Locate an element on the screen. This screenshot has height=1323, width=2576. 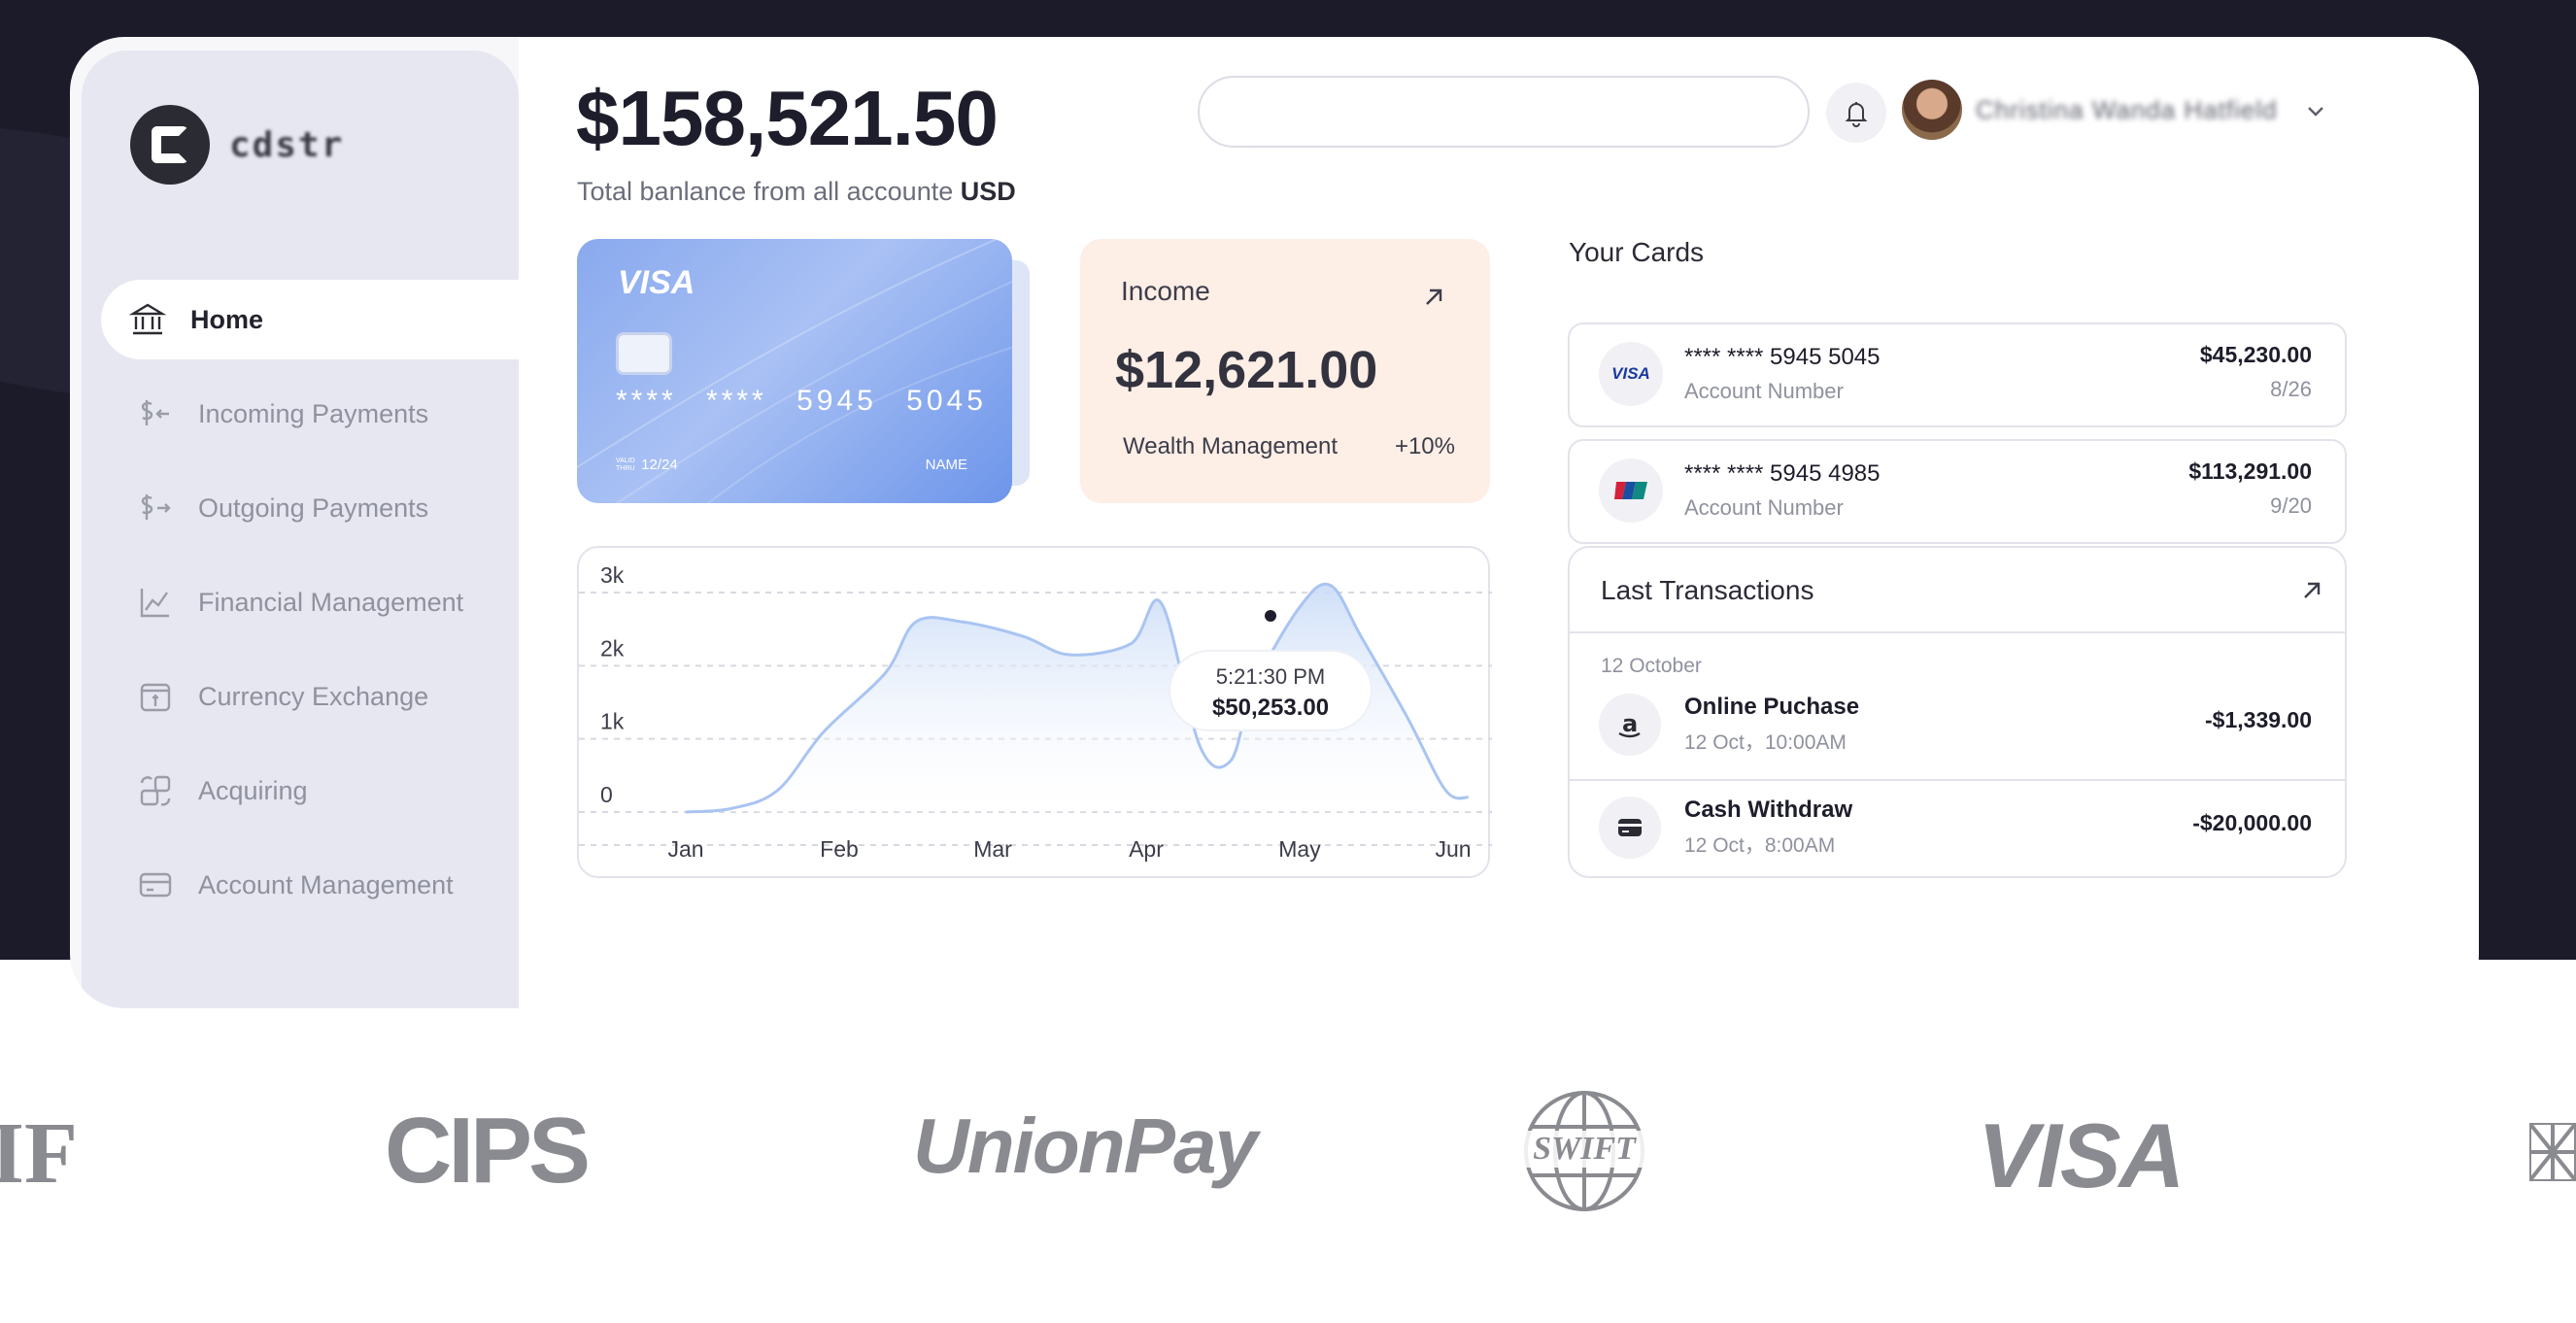
card-expiry: 9/20 is located at coordinates (2291, 505).